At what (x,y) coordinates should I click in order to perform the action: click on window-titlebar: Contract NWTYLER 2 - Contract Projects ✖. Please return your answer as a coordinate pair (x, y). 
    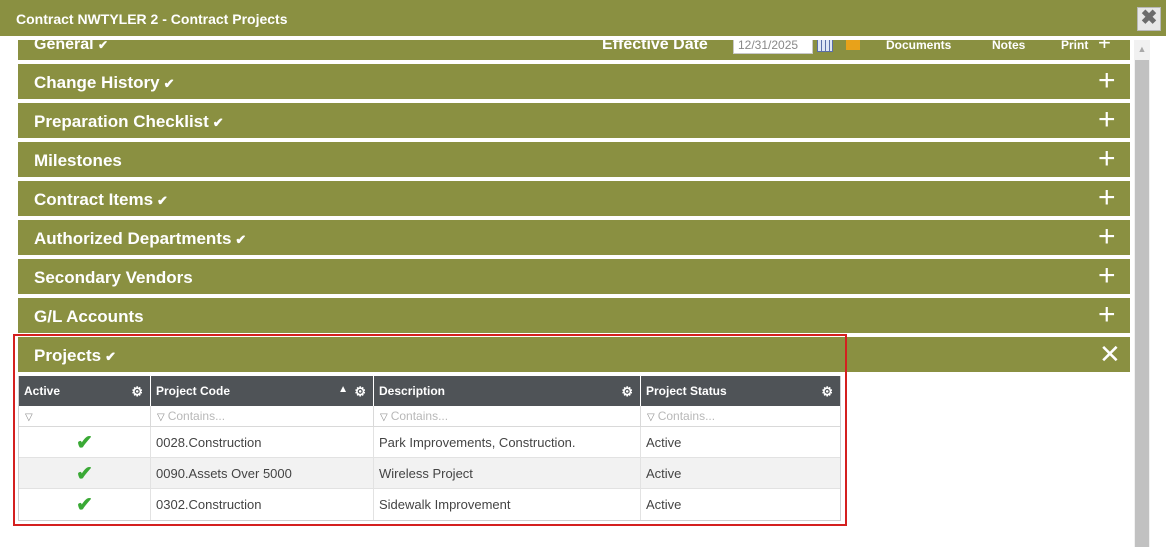
    Looking at the image, I should click on (583, 19).